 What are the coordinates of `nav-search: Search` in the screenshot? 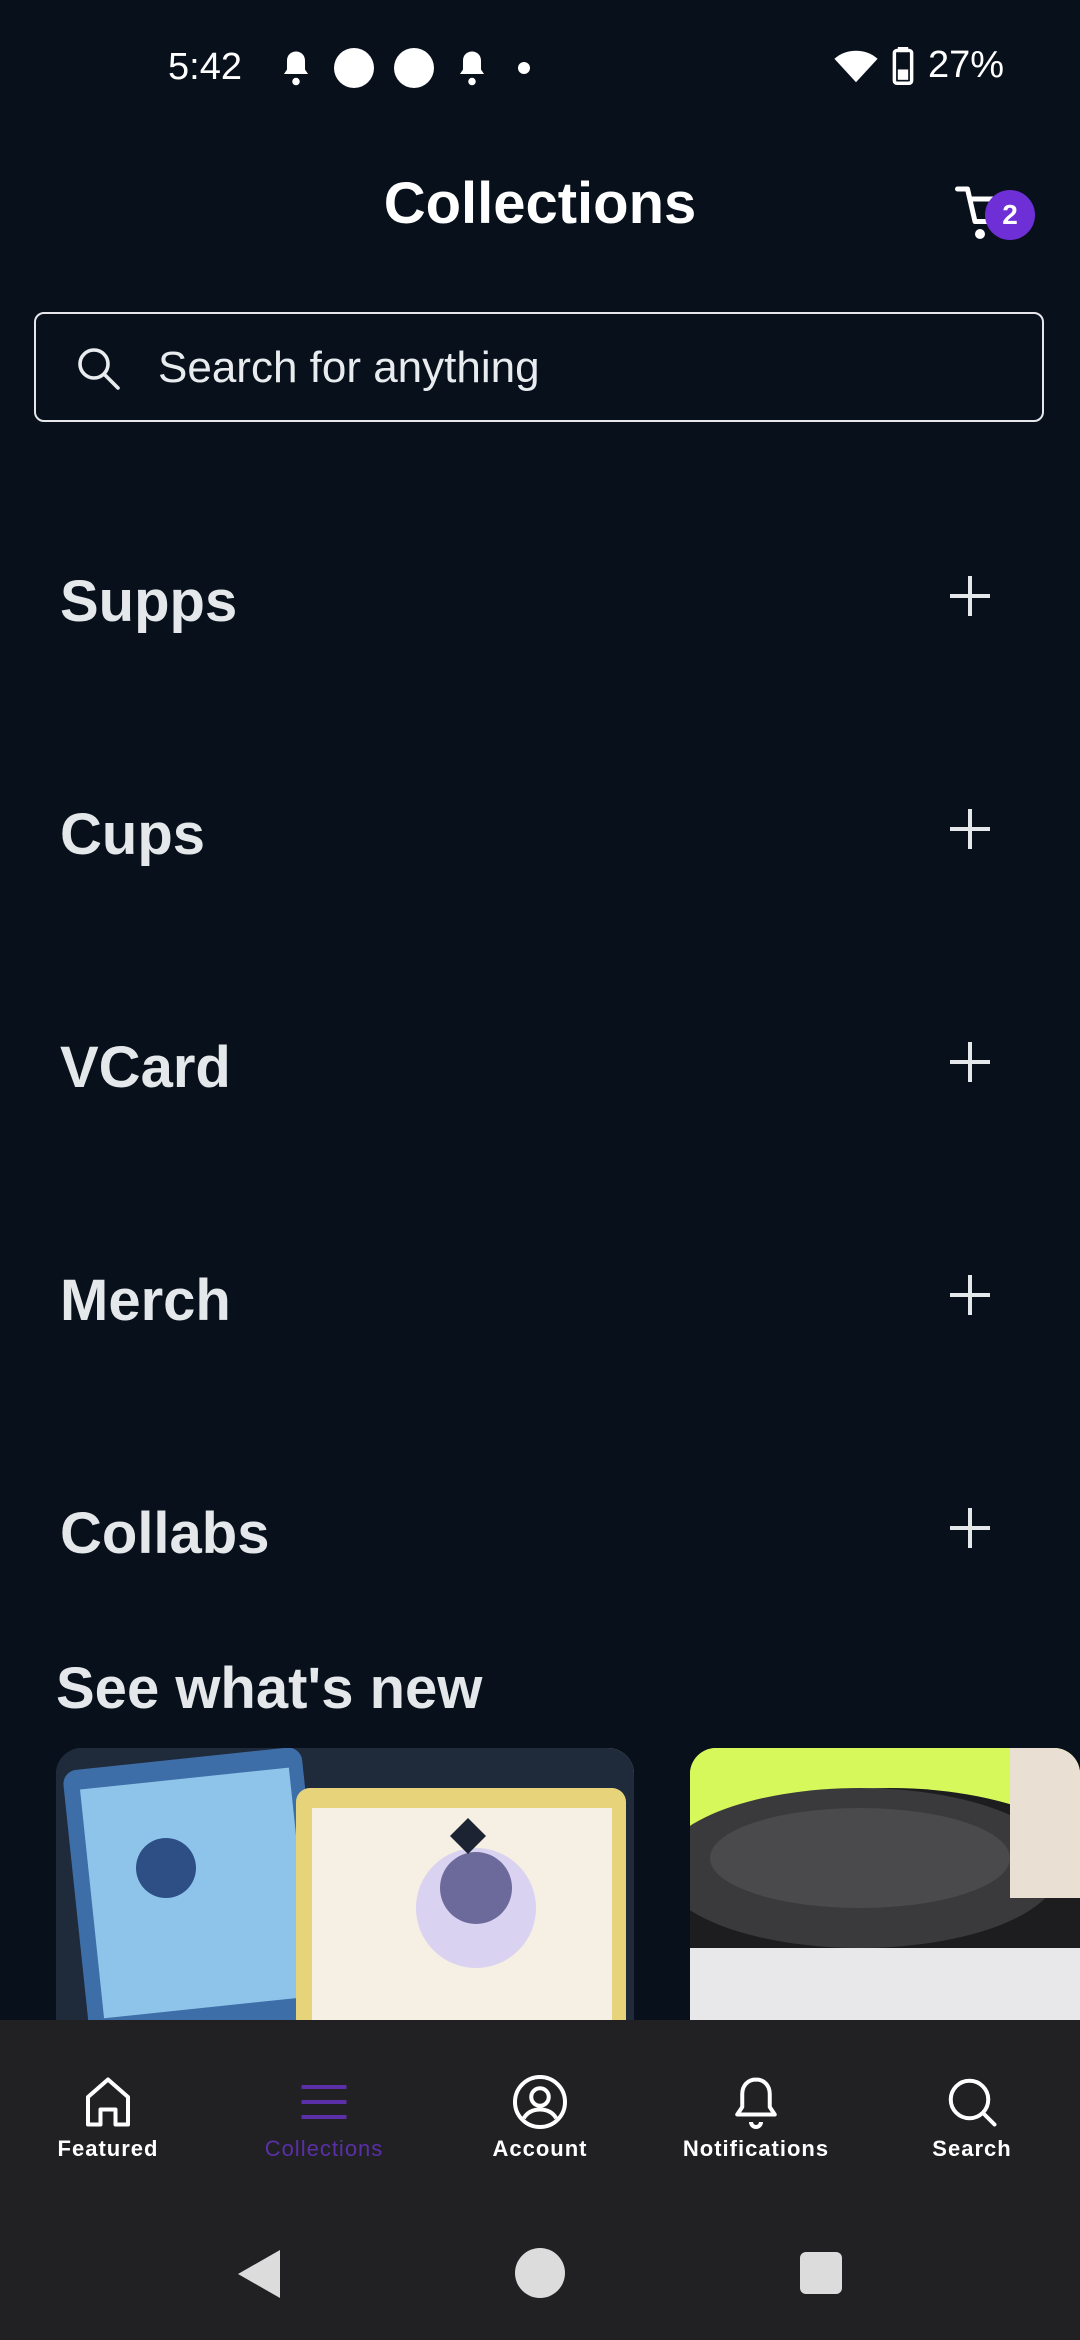 It's located at (972, 2120).